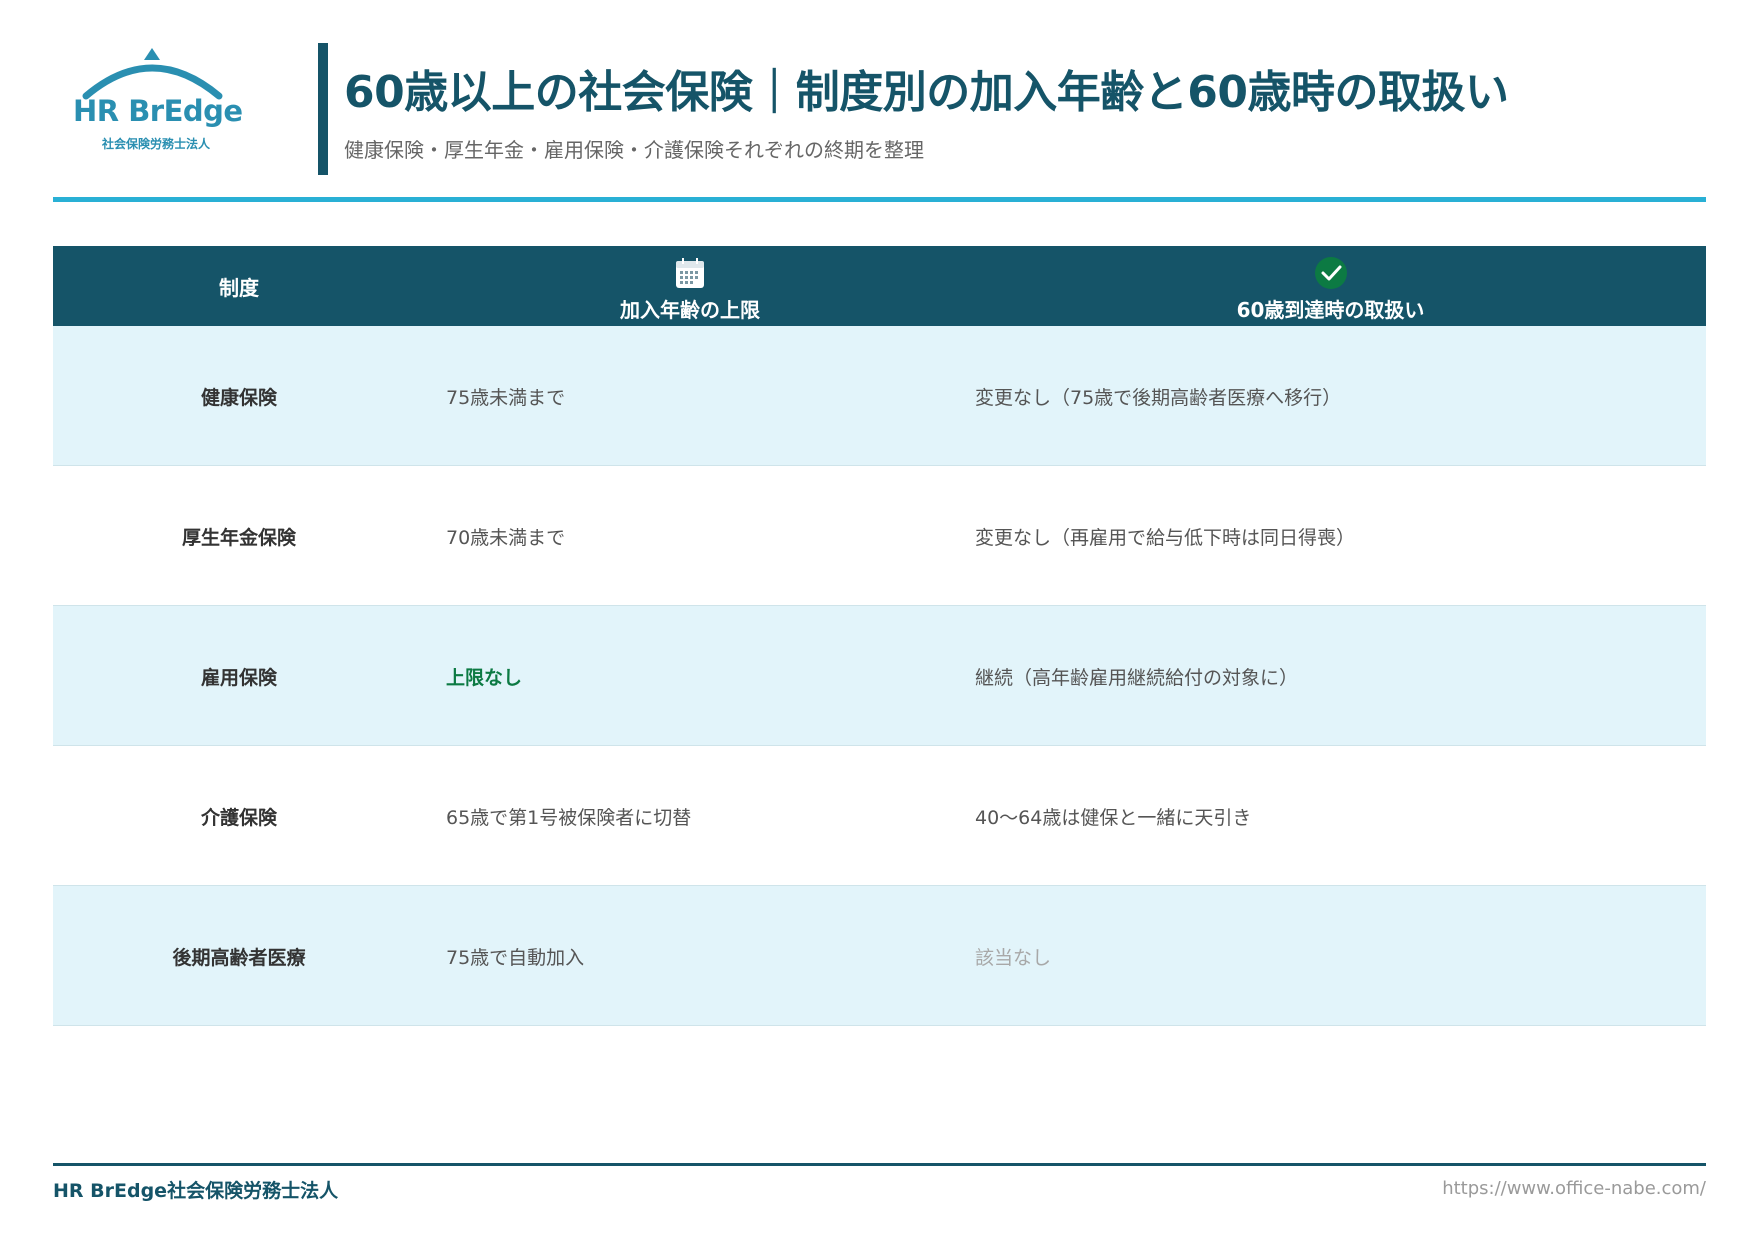 Image resolution: width=1753 pixels, height=1240 pixels. What do you see at coordinates (879, 816) in the screenshot?
I see `table-row: 介護保険 65歳で第1号被保険者に切替 40〜64歳は健保と一緒に天引き` at bounding box center [879, 816].